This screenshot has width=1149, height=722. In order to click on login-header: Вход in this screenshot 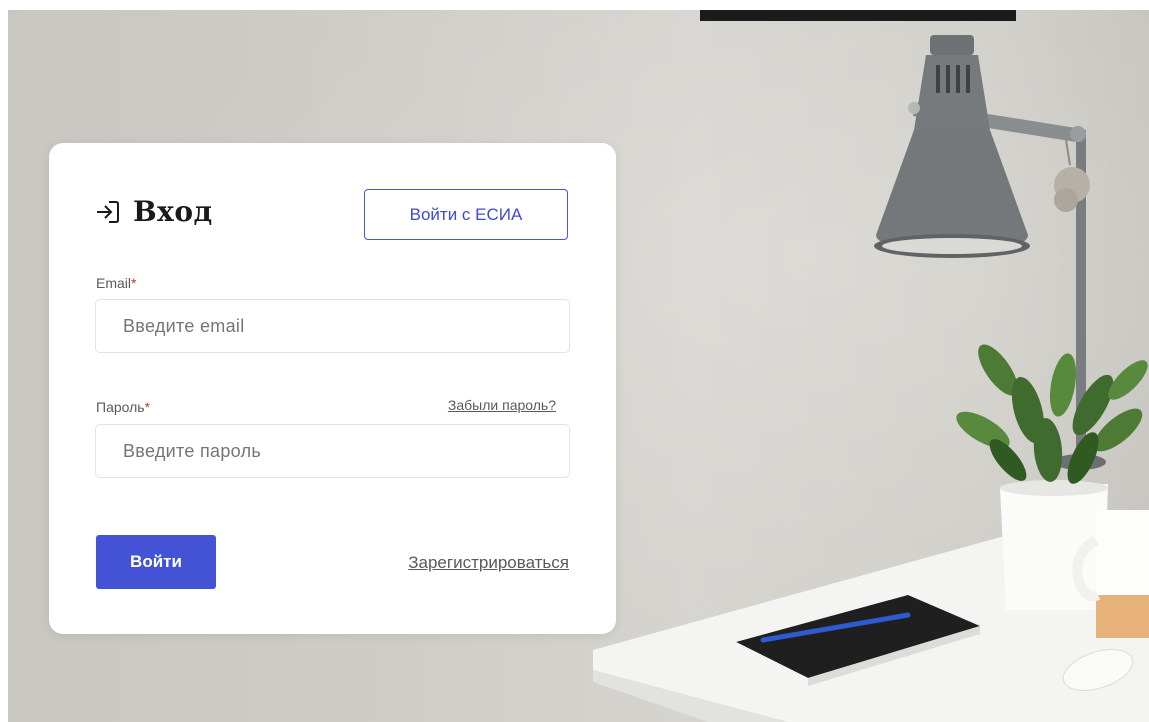, I will do `click(154, 211)`.